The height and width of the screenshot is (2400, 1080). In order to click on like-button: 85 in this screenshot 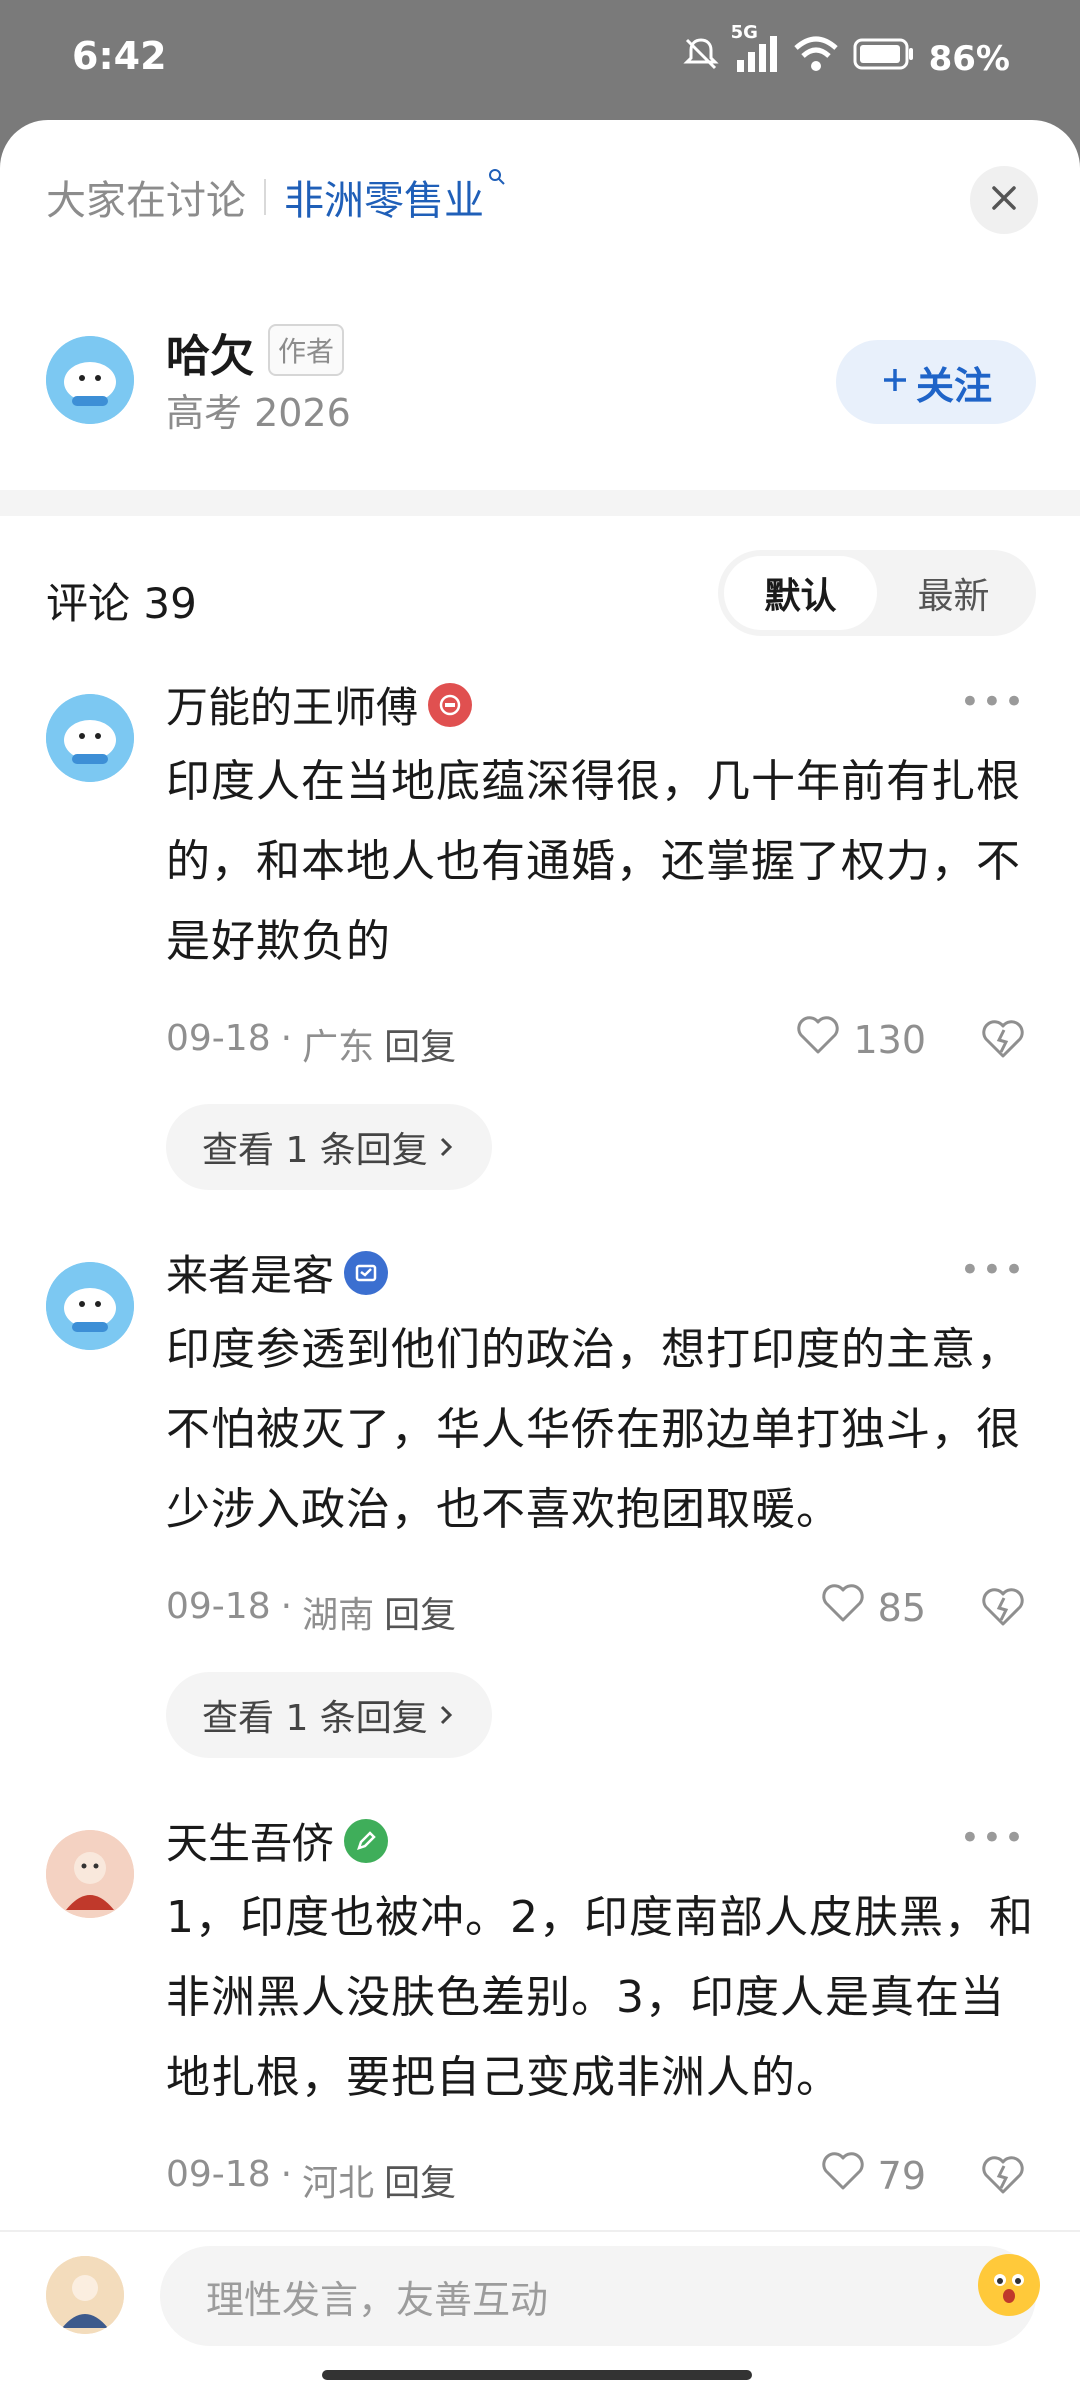, I will do `click(873, 1607)`.